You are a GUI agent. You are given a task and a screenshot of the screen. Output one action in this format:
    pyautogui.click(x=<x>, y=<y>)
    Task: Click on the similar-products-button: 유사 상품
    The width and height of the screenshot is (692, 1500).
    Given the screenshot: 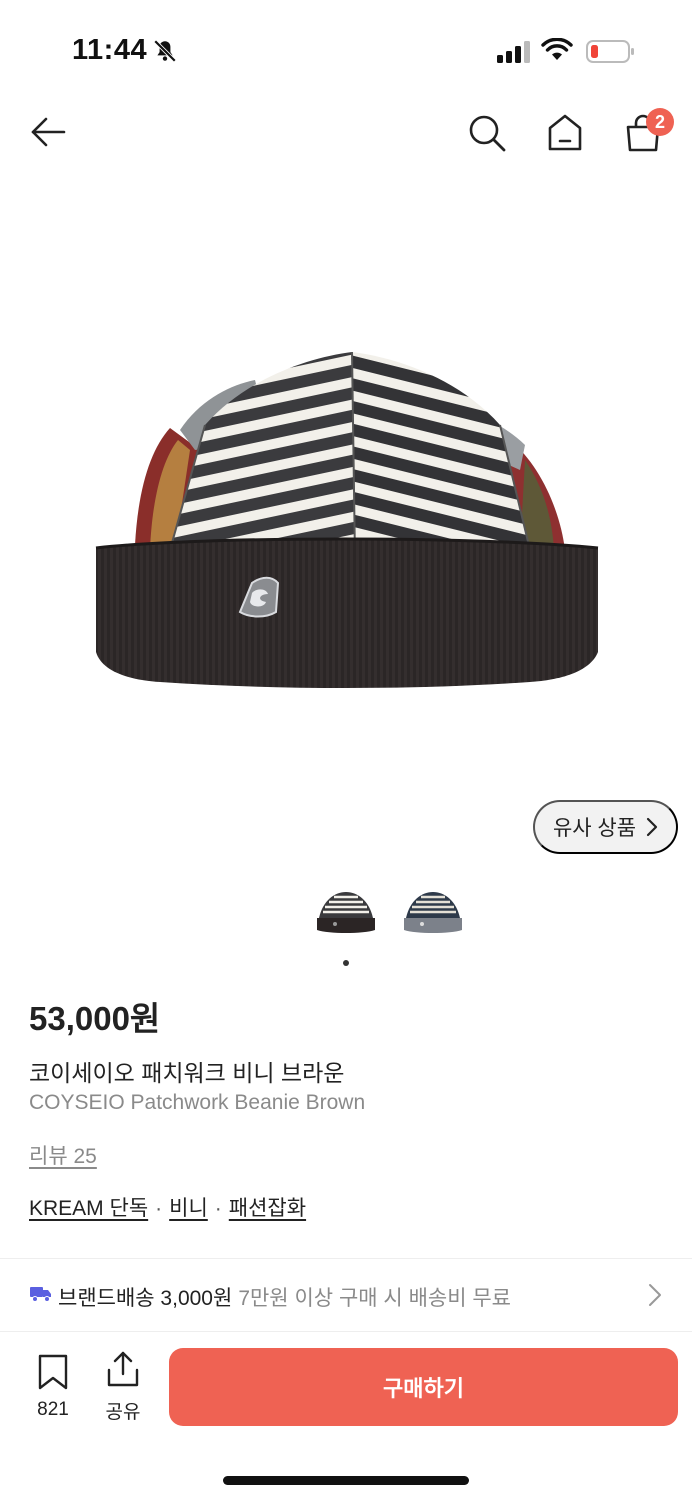 What is the action you would take?
    pyautogui.click(x=605, y=827)
    